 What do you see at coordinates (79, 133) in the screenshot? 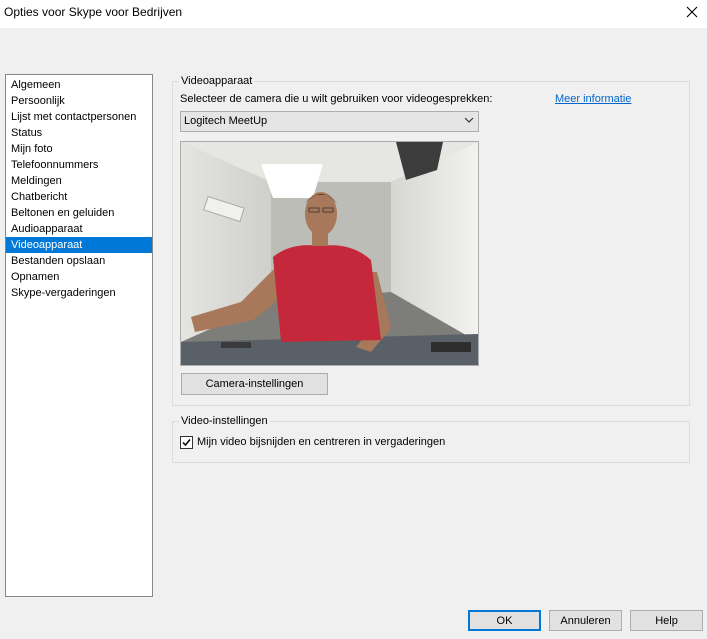
I see `sidebar-item-status: Status` at bounding box center [79, 133].